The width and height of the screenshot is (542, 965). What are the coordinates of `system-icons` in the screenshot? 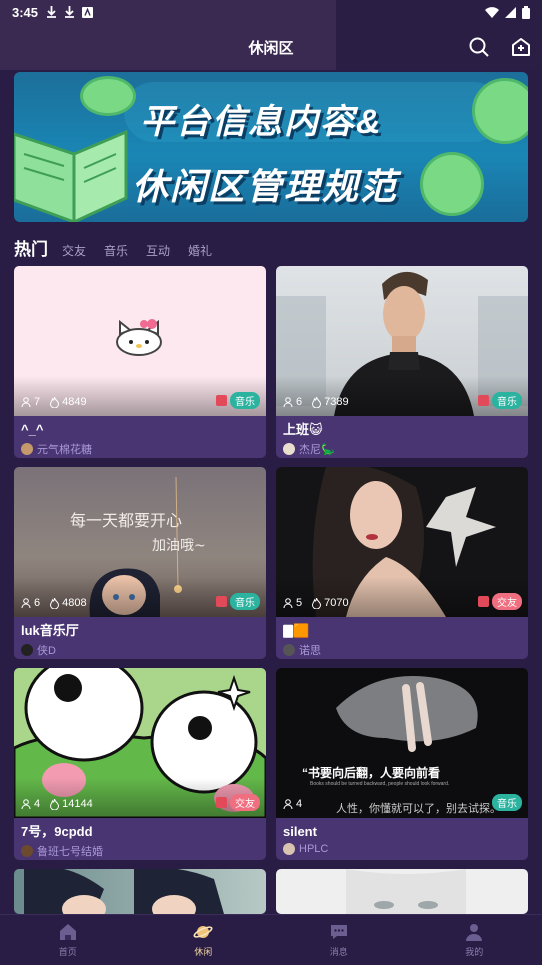 It's located at (507, 12).